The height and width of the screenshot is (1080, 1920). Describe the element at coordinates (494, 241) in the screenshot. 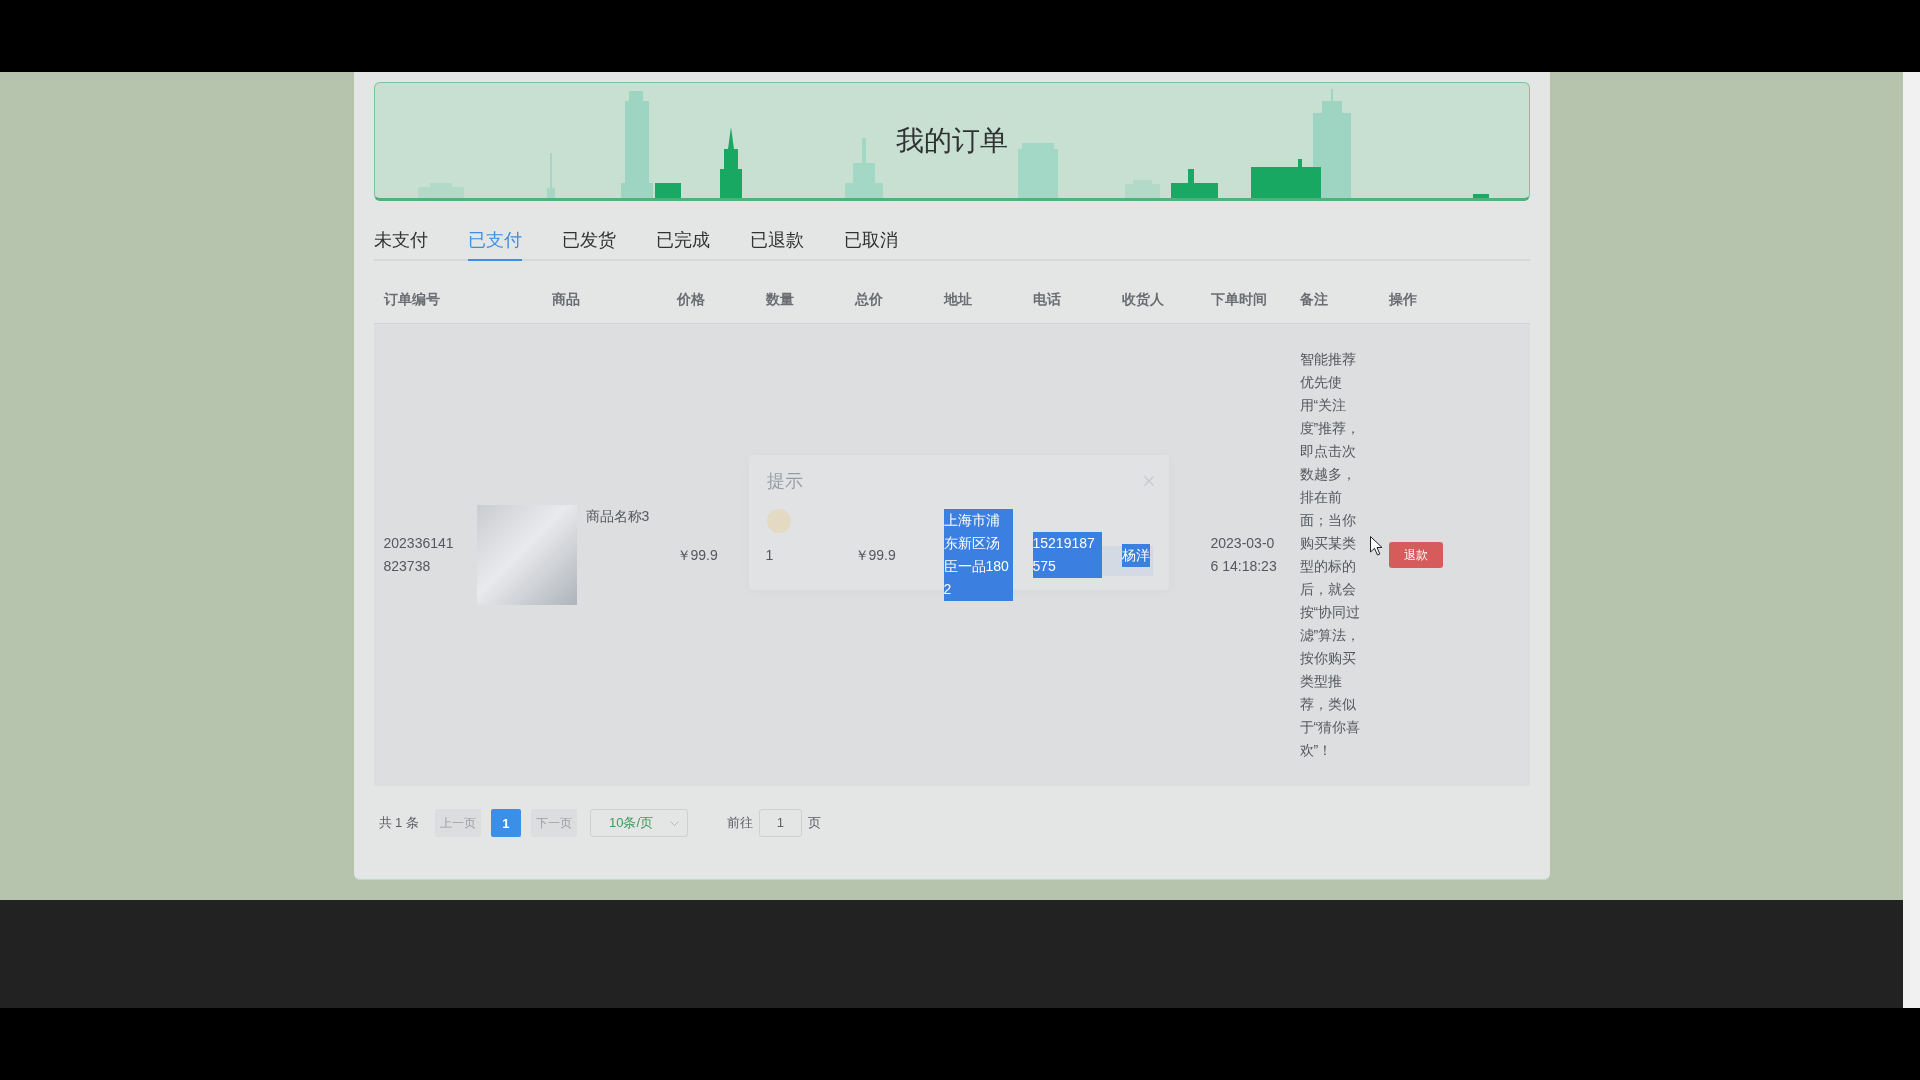

I see `tab: 已支付` at that location.